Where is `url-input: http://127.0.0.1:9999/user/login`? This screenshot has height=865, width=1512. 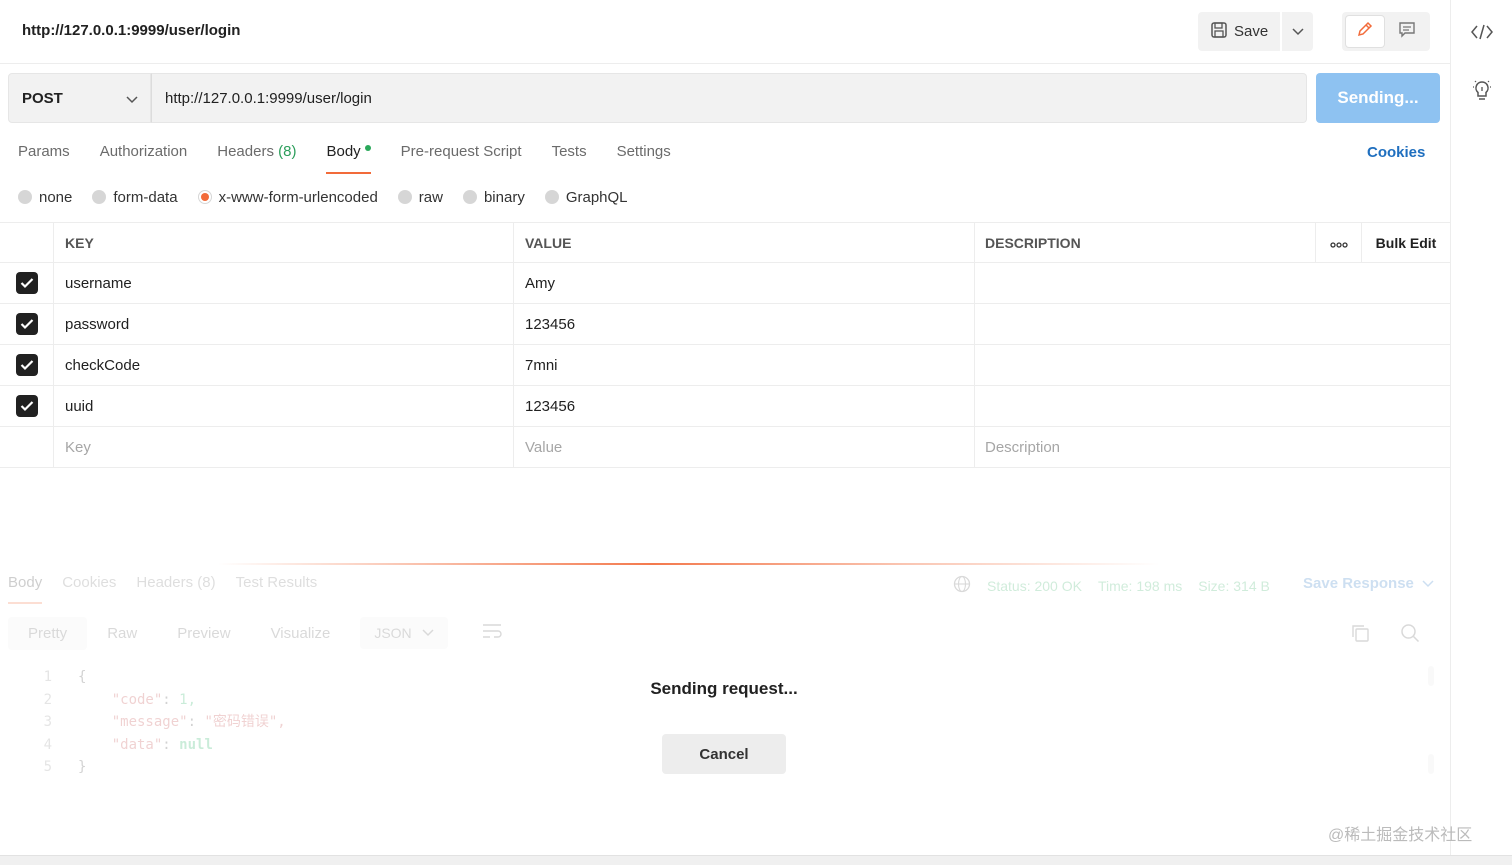
url-input: http://127.0.0.1:9999/user/login is located at coordinates (729, 98).